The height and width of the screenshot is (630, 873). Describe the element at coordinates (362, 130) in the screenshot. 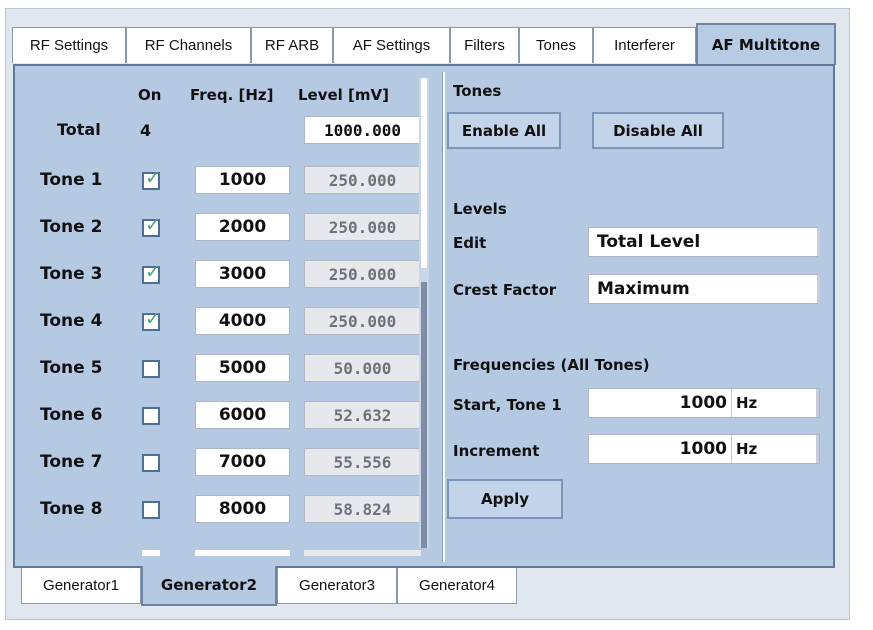

I see `total-level-field: 1000.000` at that location.